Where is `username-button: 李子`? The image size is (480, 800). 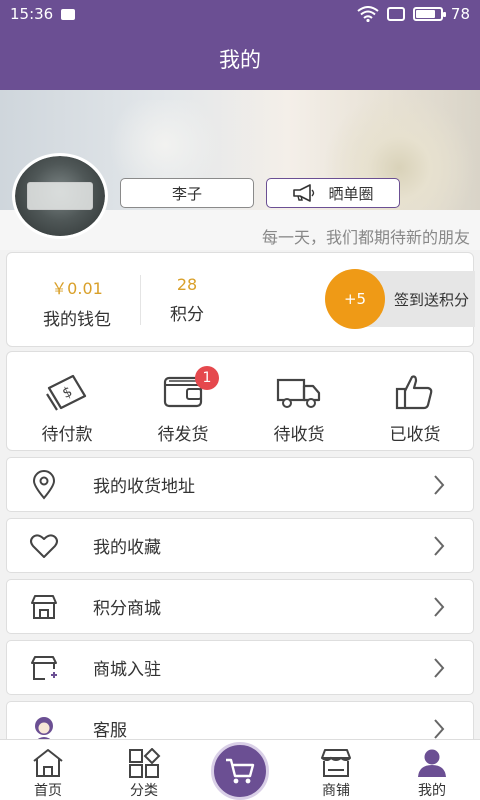 username-button: 李子 is located at coordinates (187, 193).